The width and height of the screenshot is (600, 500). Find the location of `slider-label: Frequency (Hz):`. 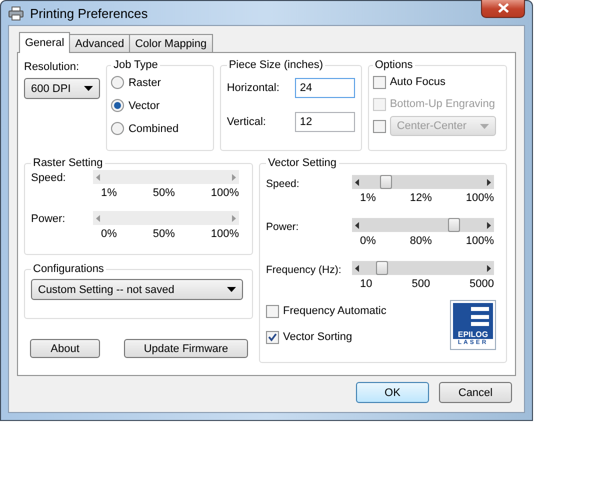

slider-label: Frequency (Hz): is located at coordinates (304, 269).